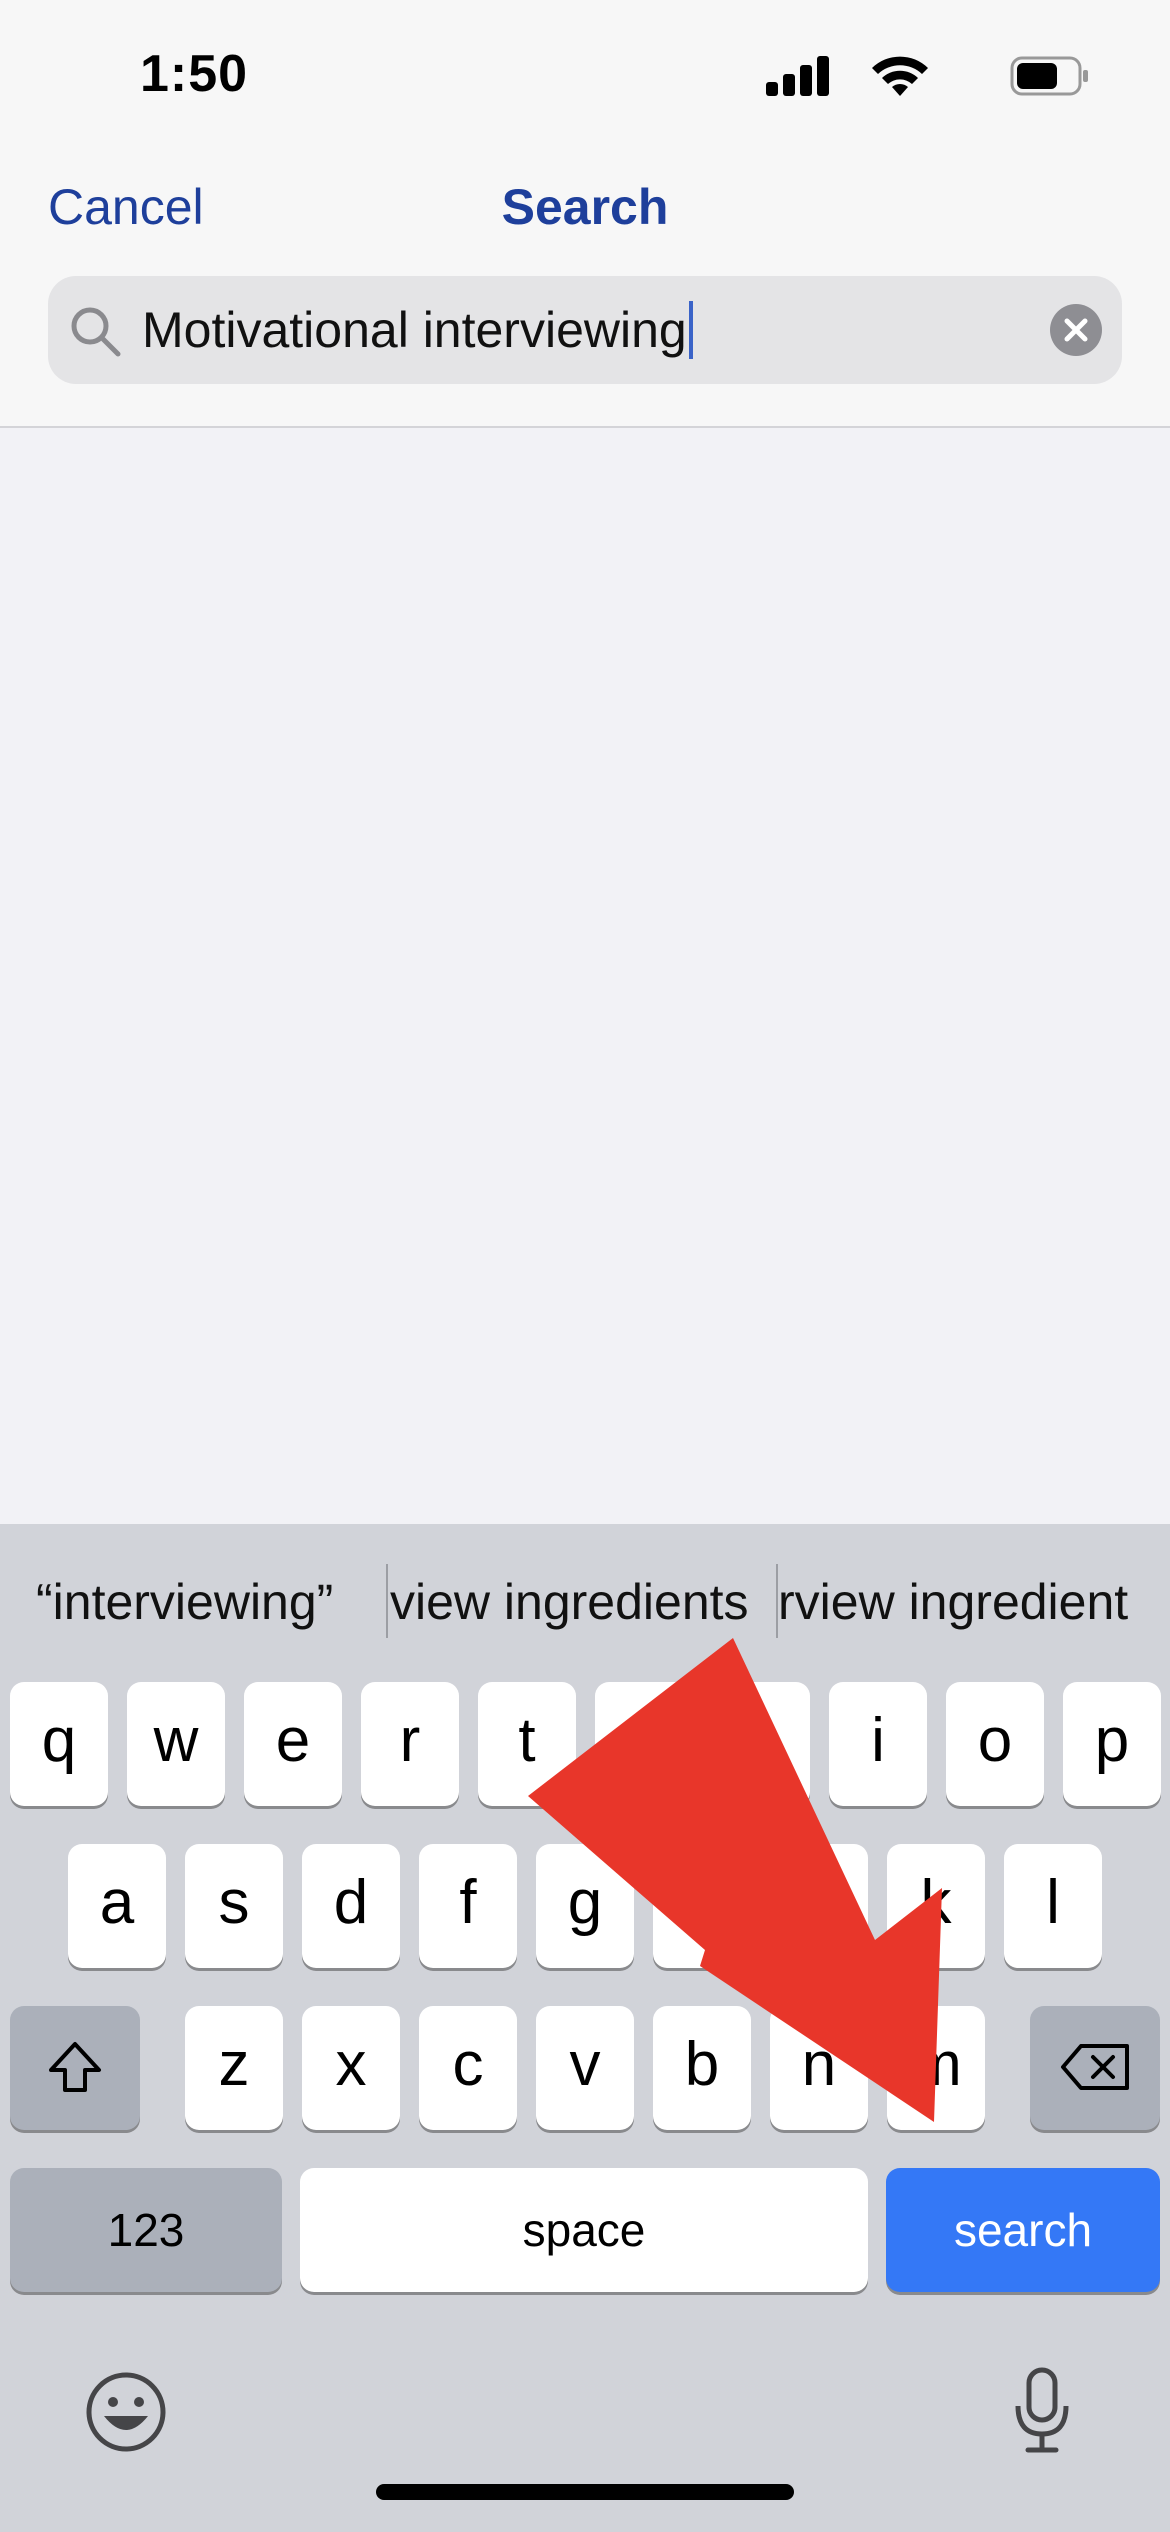  What do you see at coordinates (584, 2230) in the screenshot?
I see `space-key: space` at bounding box center [584, 2230].